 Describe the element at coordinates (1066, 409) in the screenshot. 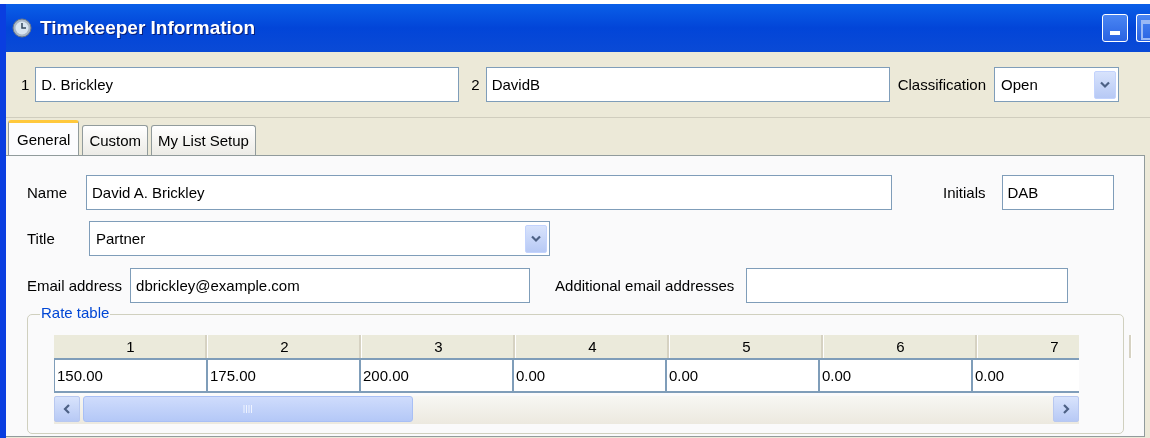

I see `scroll-right-icon` at that location.